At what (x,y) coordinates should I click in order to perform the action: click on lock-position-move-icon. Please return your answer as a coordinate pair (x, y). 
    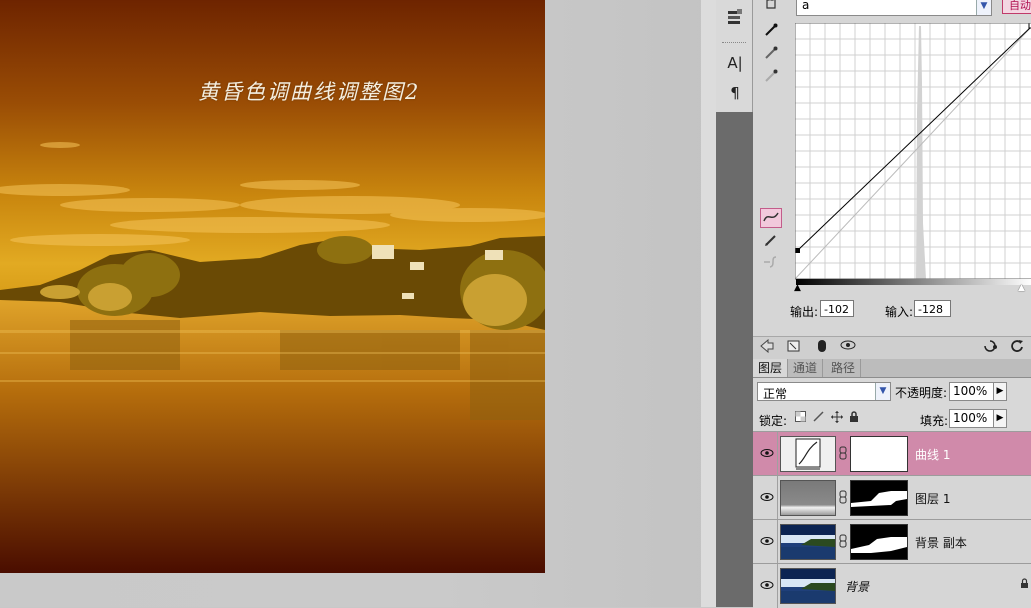
    Looking at the image, I should click on (837, 418).